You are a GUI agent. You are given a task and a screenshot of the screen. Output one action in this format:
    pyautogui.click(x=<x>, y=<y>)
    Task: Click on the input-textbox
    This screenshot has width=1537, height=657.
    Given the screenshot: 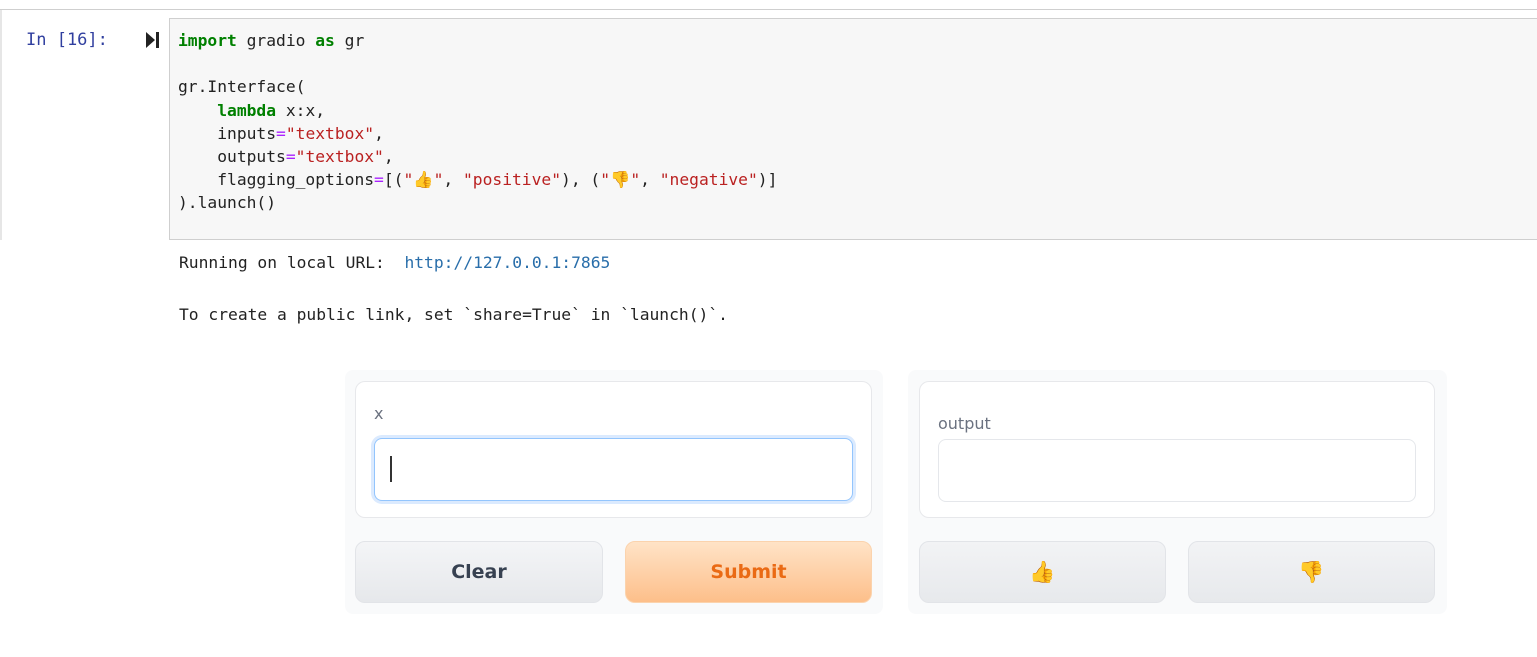 What is the action you would take?
    pyautogui.click(x=613, y=469)
    